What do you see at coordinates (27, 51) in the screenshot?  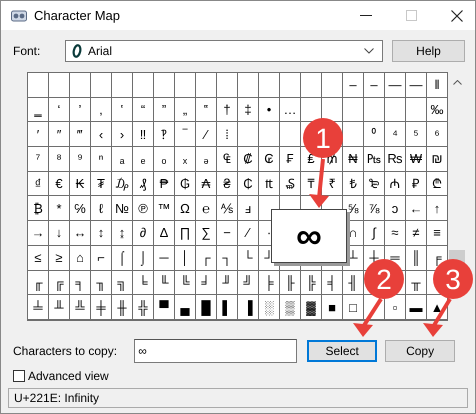 I see `font-label: Font:` at bounding box center [27, 51].